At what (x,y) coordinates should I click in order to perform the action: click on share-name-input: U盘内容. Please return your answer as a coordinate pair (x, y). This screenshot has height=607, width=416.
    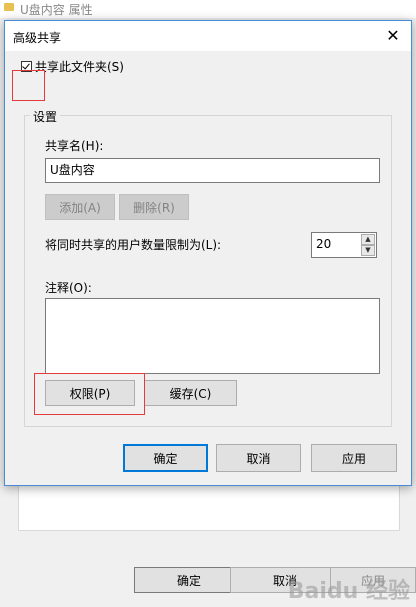
    Looking at the image, I should click on (212, 170).